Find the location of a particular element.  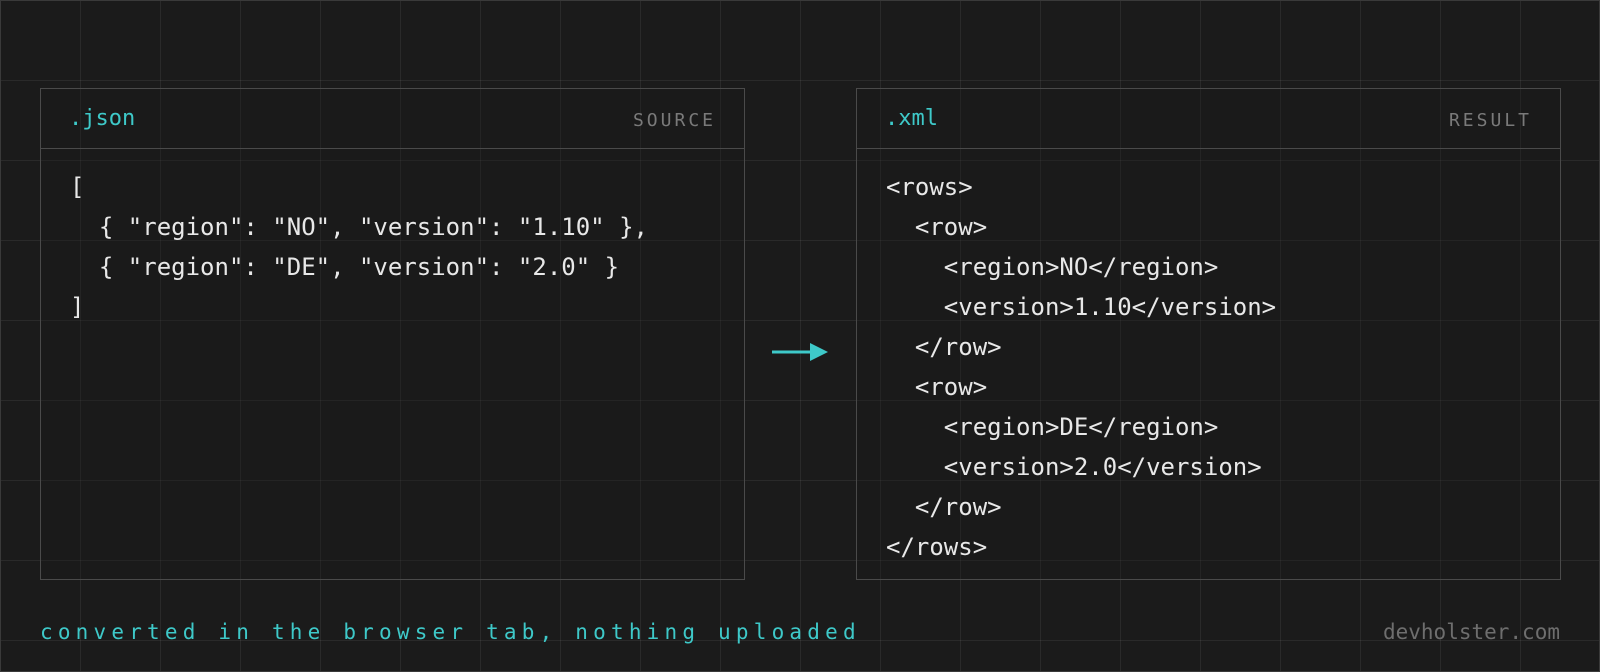

source-extension-label: .json is located at coordinates (102, 118).